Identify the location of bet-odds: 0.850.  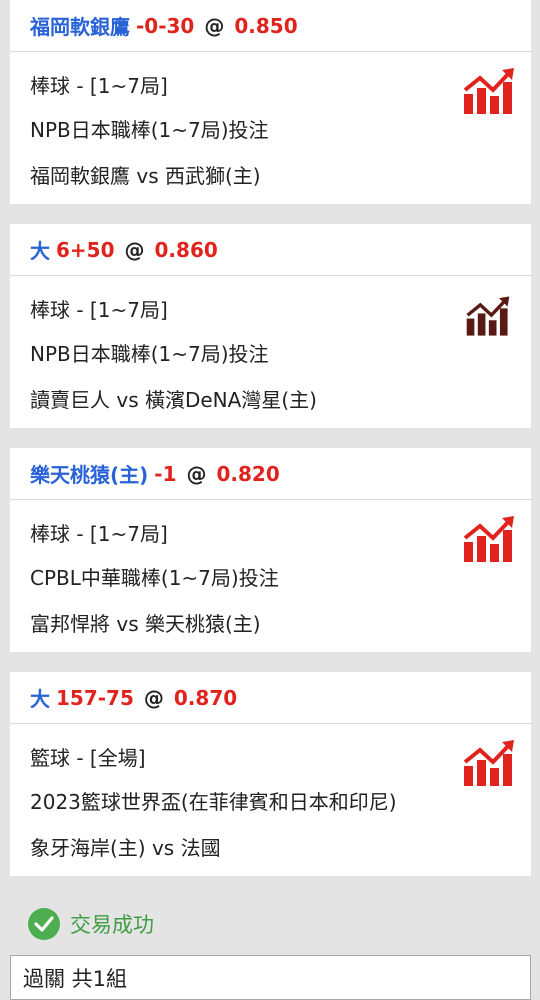
(266, 25).